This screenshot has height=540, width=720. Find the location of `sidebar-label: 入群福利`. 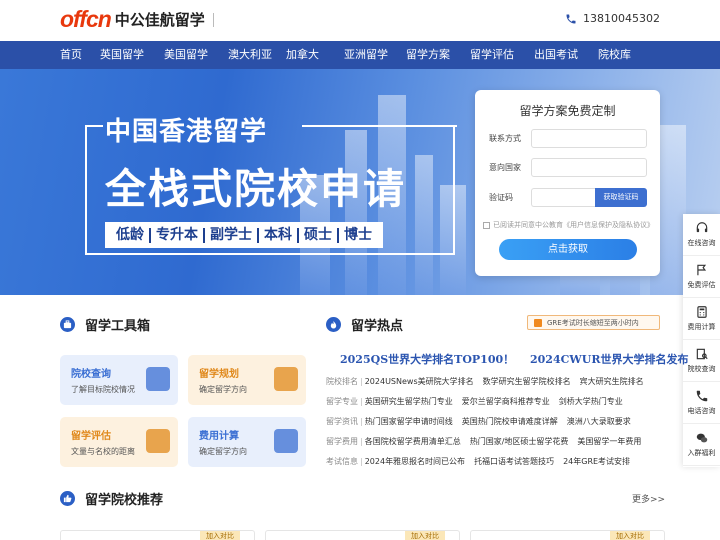

sidebar-label: 入群福利 is located at coordinates (701, 453).